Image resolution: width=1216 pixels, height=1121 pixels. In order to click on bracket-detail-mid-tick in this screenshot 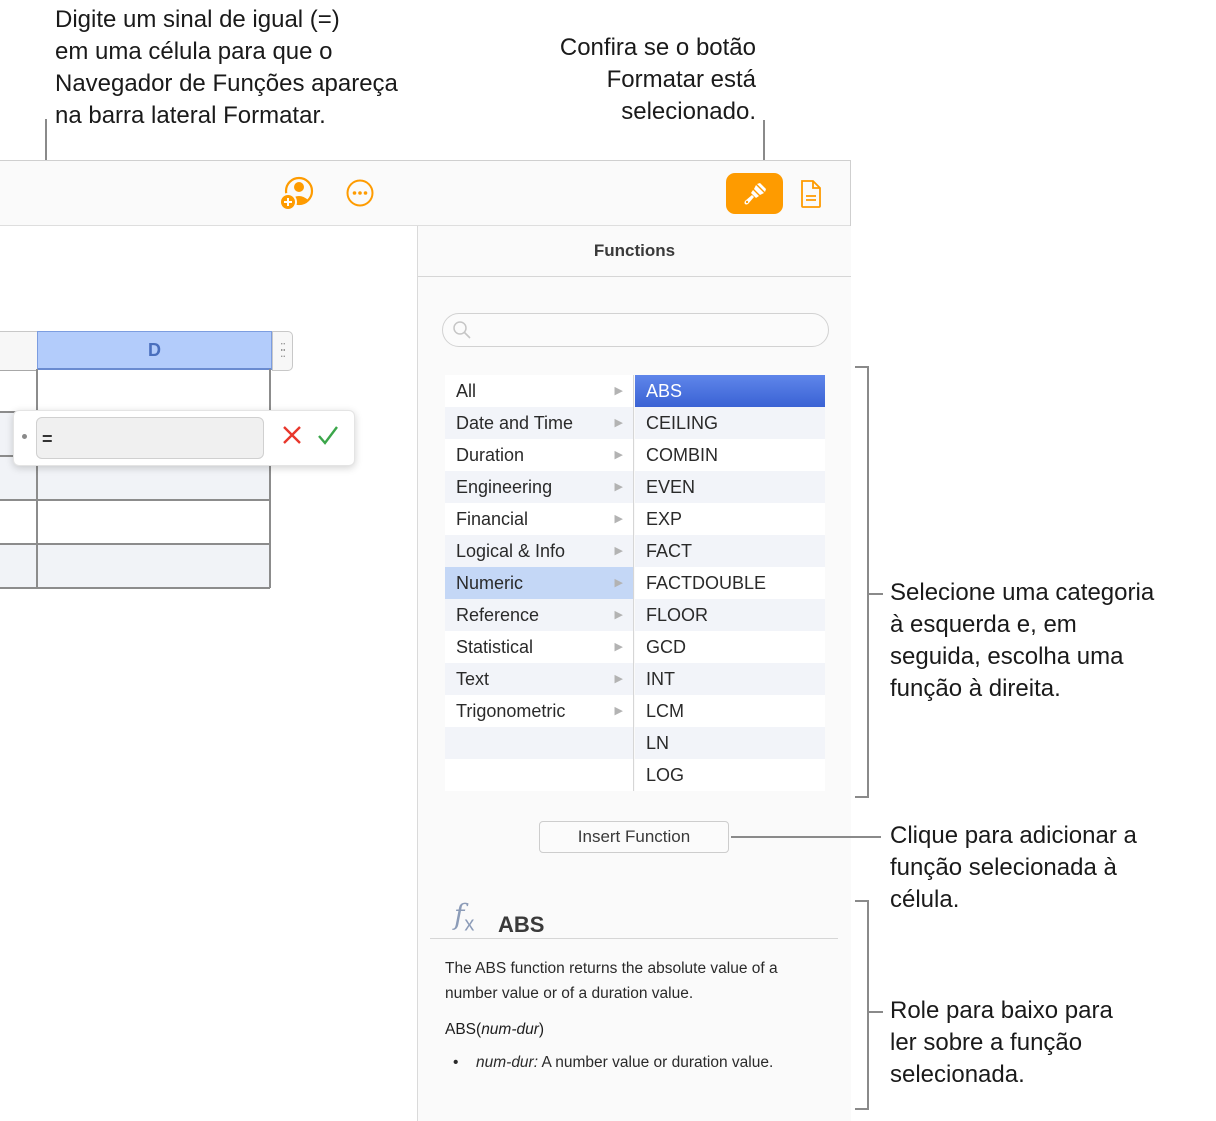, I will do `click(876, 1012)`.